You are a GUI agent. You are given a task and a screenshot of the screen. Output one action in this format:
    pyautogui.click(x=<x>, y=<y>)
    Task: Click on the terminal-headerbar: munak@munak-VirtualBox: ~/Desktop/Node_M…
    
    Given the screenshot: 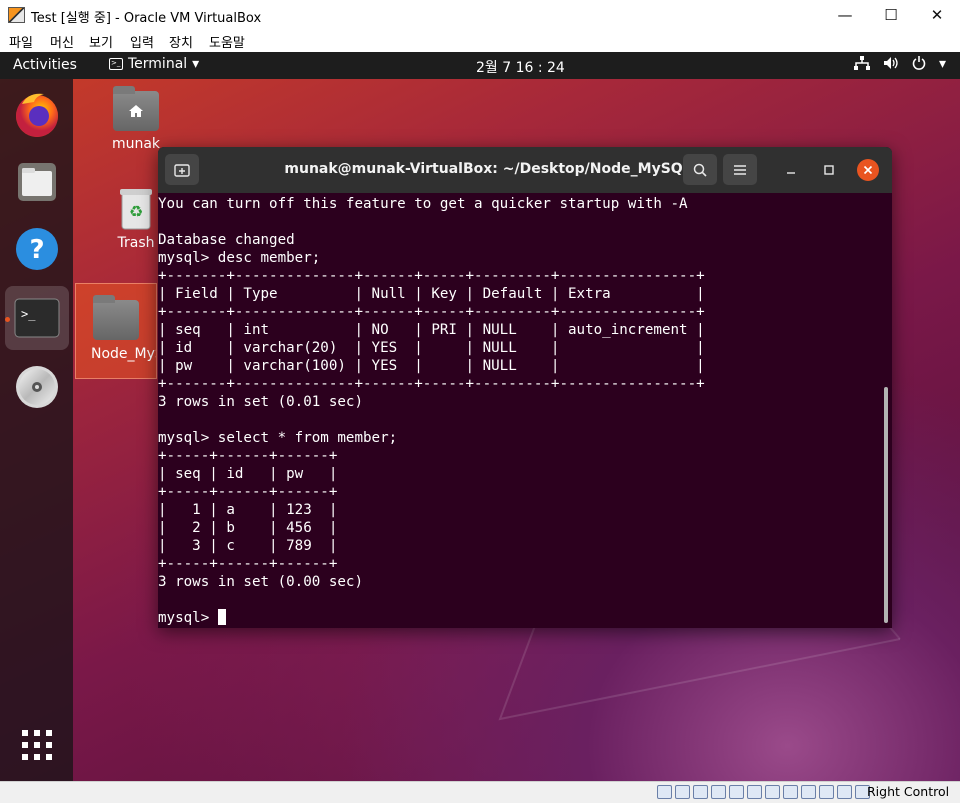 What is the action you would take?
    pyautogui.click(x=525, y=170)
    